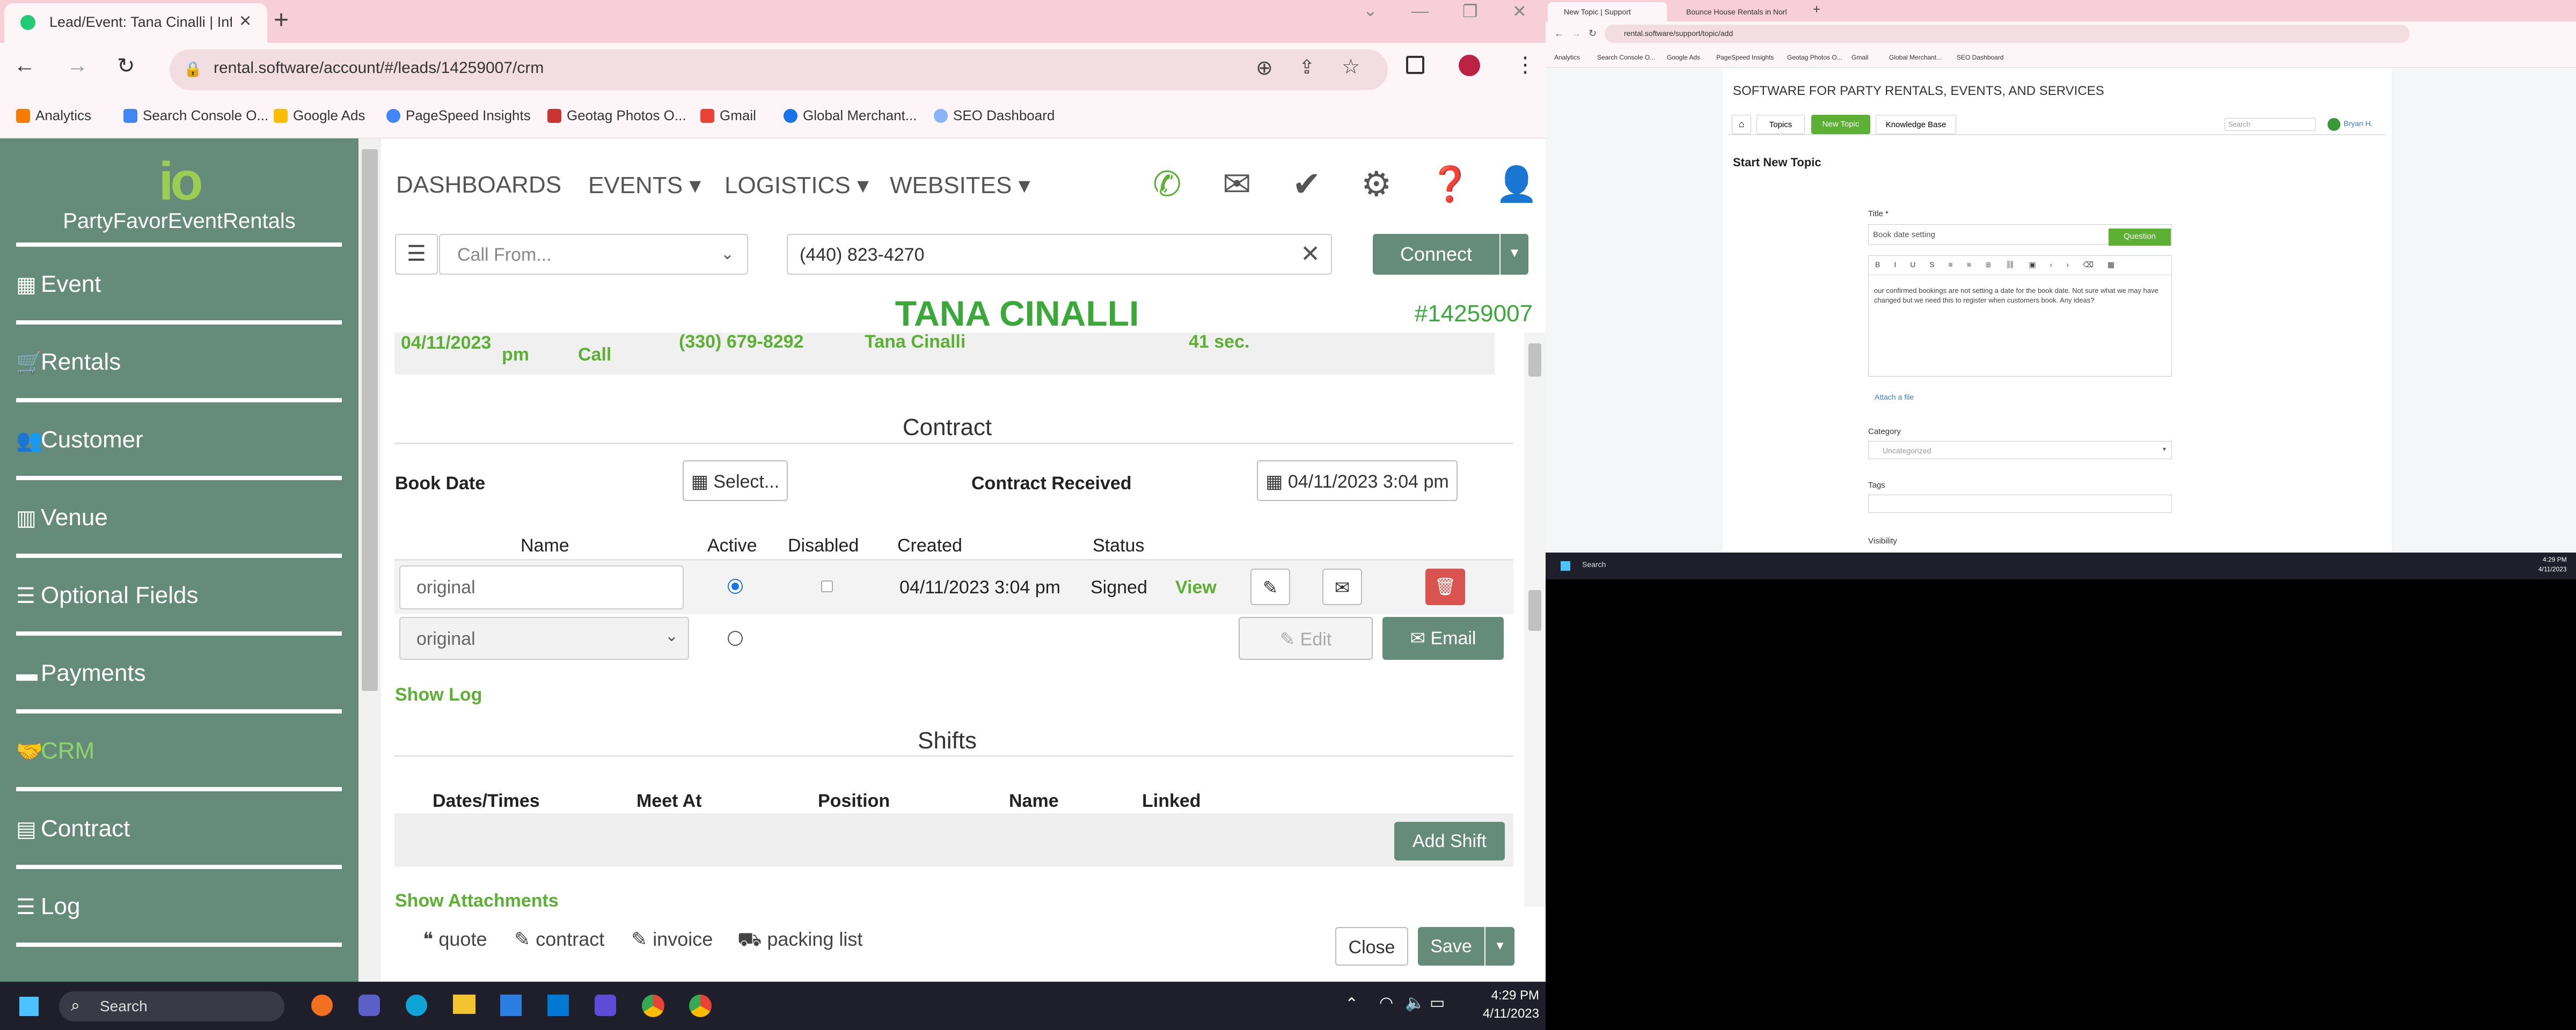 This screenshot has height=1030, width=2576. What do you see at coordinates (1342, 587) in the screenshot?
I see `email-contract-button: ✉` at bounding box center [1342, 587].